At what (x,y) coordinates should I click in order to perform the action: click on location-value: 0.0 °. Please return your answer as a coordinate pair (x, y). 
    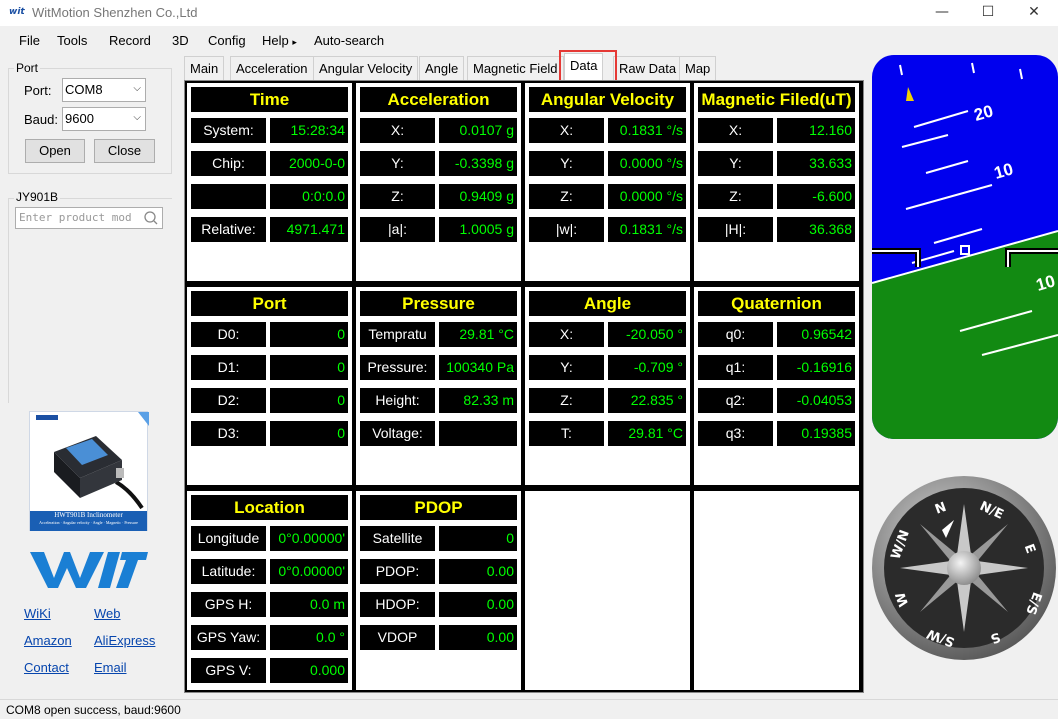
    Looking at the image, I should click on (309, 637).